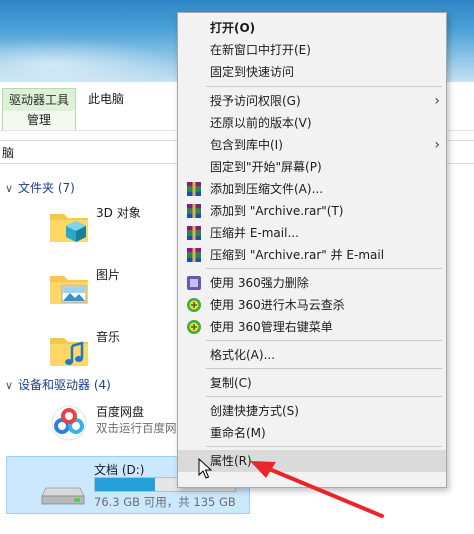 The image size is (474, 534). I want to click on folders-section-header: ∨ 文件夹 (7), so click(37, 188).